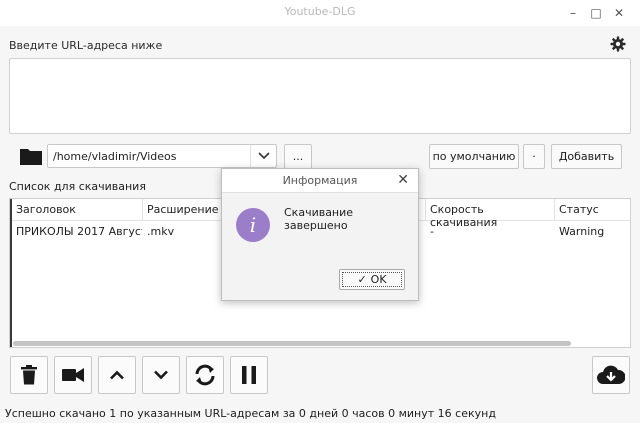  I want to click on download-list-label: Список для скачивания, so click(77, 186).